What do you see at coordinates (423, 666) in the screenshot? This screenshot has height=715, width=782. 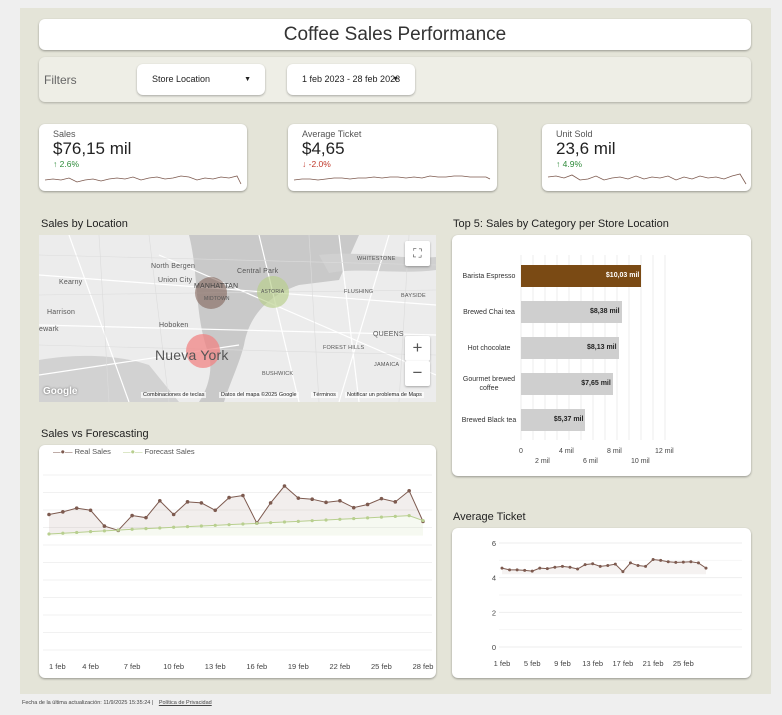 I see `x-tick-label: 28 feb` at bounding box center [423, 666].